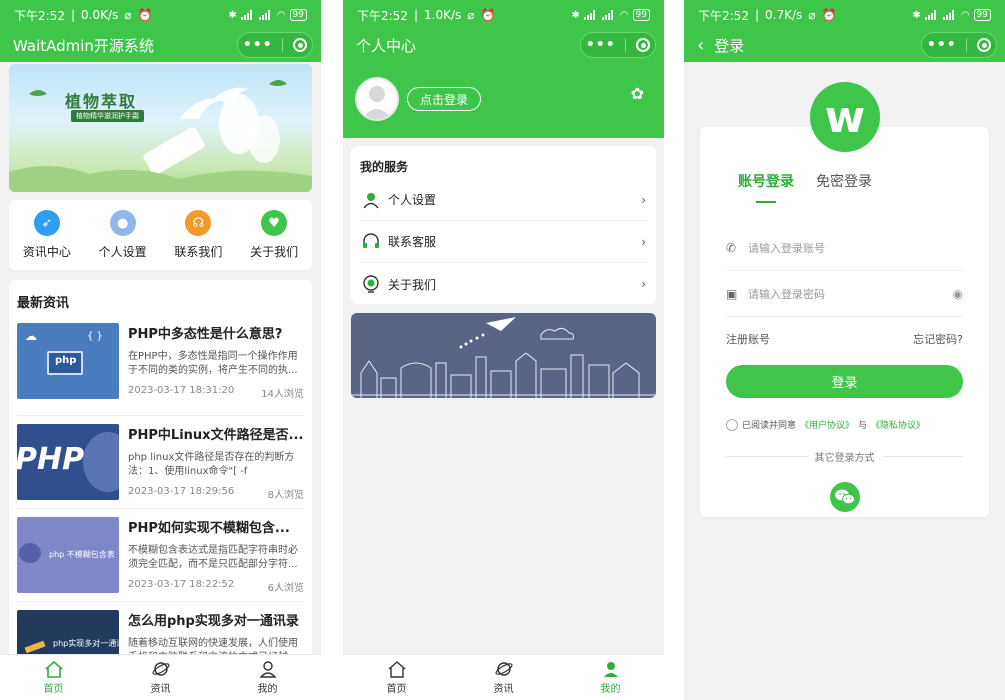 The image size is (1005, 700). Describe the element at coordinates (844, 339) in the screenshot. I see `account-links: 注册账号 忘记密码?` at that location.